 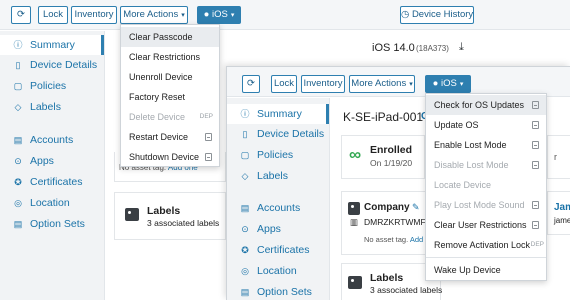 I want to click on refresh-icon: ⟳, so click(x=21, y=14).